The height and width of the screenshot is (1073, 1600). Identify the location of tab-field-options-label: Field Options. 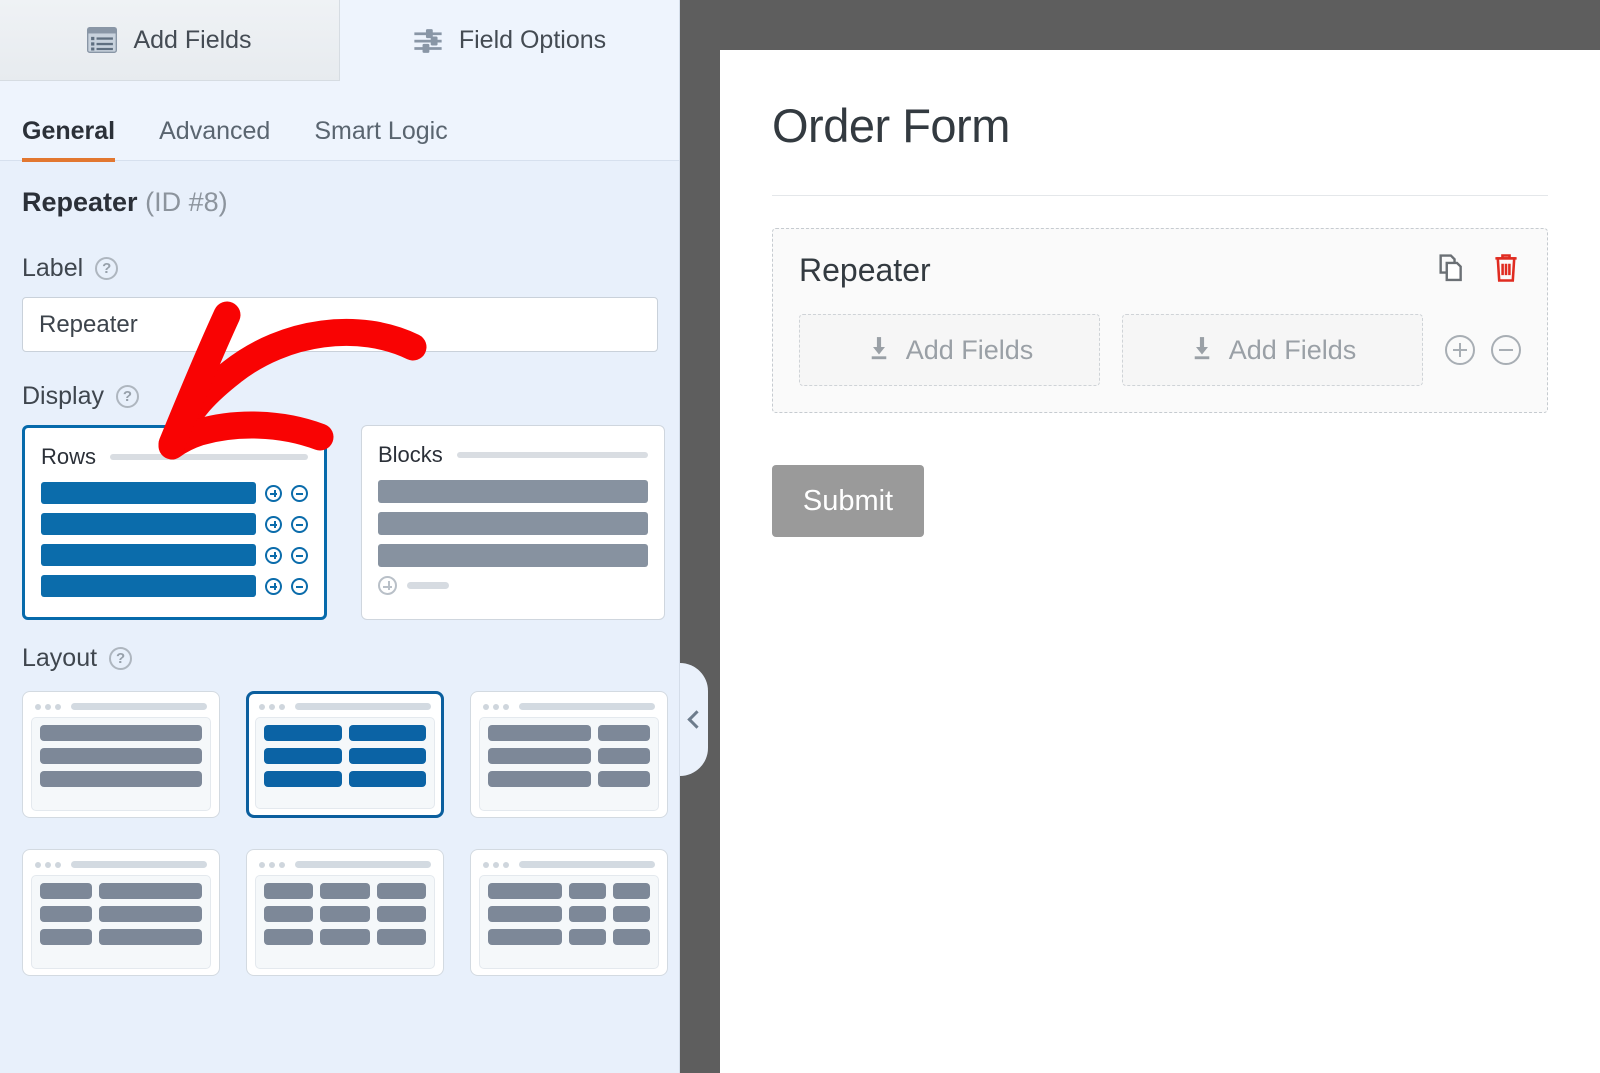
(532, 40).